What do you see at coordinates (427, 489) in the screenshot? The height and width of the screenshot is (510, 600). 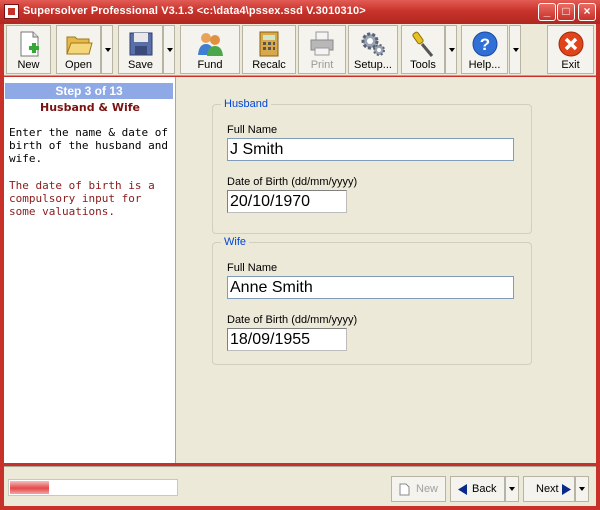 I see `new-record-label: New` at bounding box center [427, 489].